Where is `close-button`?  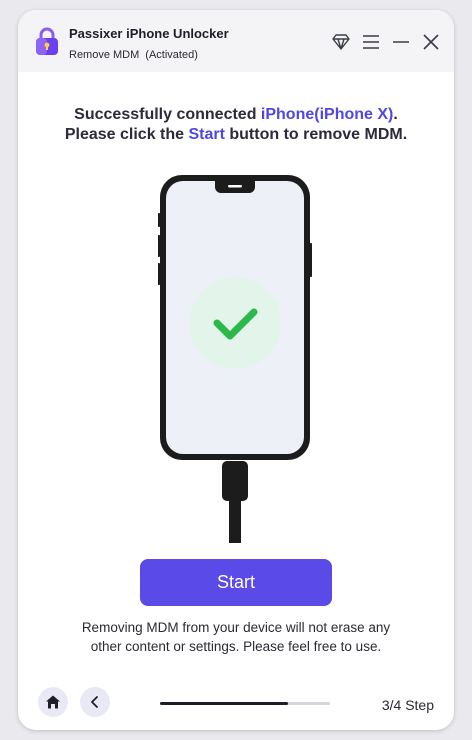
close-button is located at coordinates (431, 42).